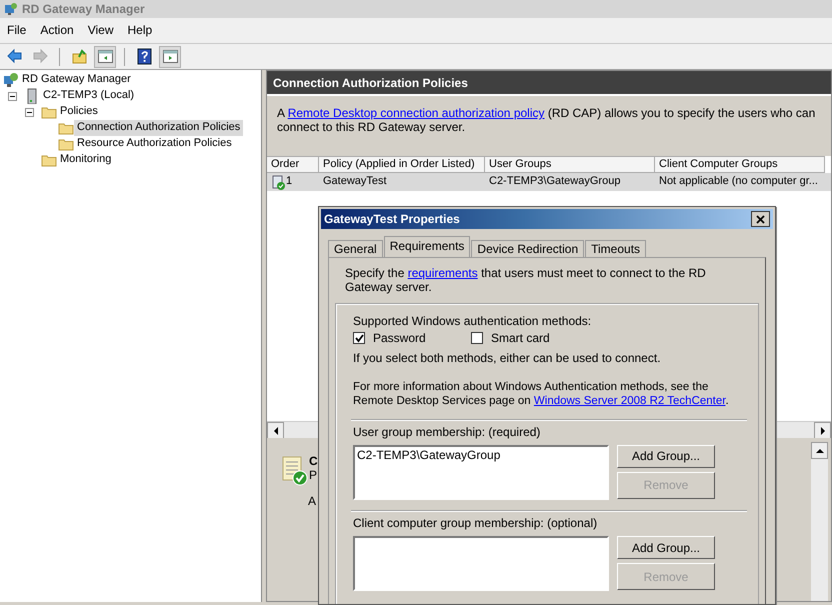 Image resolution: width=832 pixels, height=605 pixels. Describe the element at coordinates (85, 160) in the screenshot. I see `tree-item: Monitoring` at that location.